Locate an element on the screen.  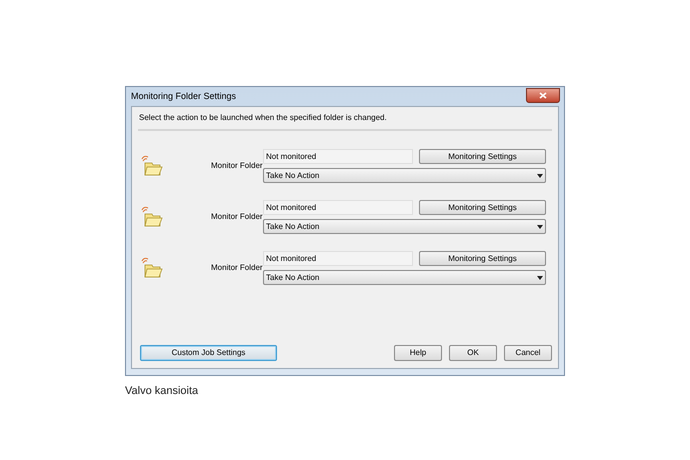
caption-text: Valvo kansioita is located at coordinates (162, 391).